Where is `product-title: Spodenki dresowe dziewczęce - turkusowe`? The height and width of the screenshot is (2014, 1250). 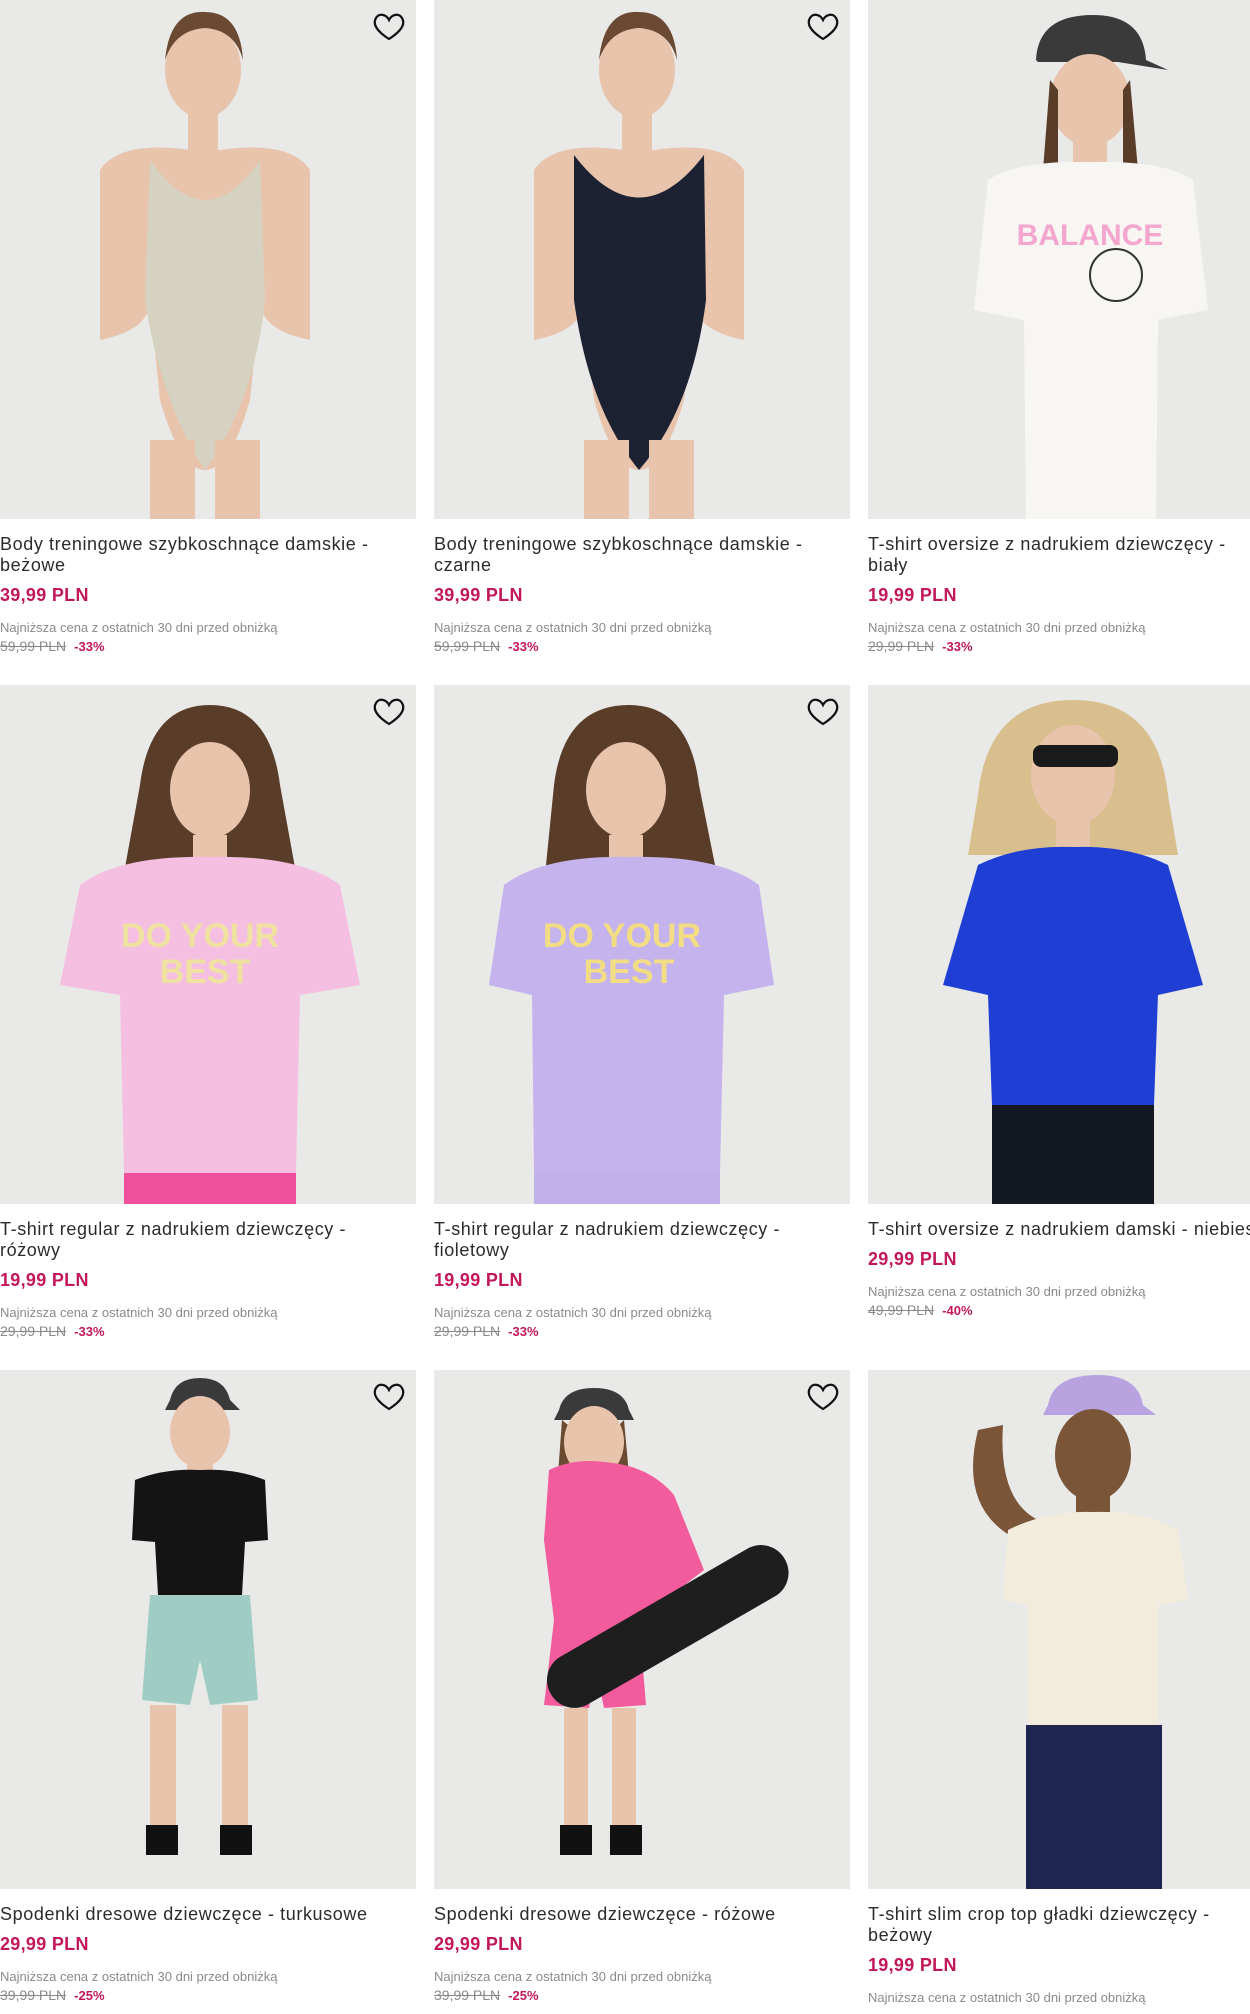 product-title: Spodenki dresowe dziewczęce - turkusowe is located at coordinates (208, 1914).